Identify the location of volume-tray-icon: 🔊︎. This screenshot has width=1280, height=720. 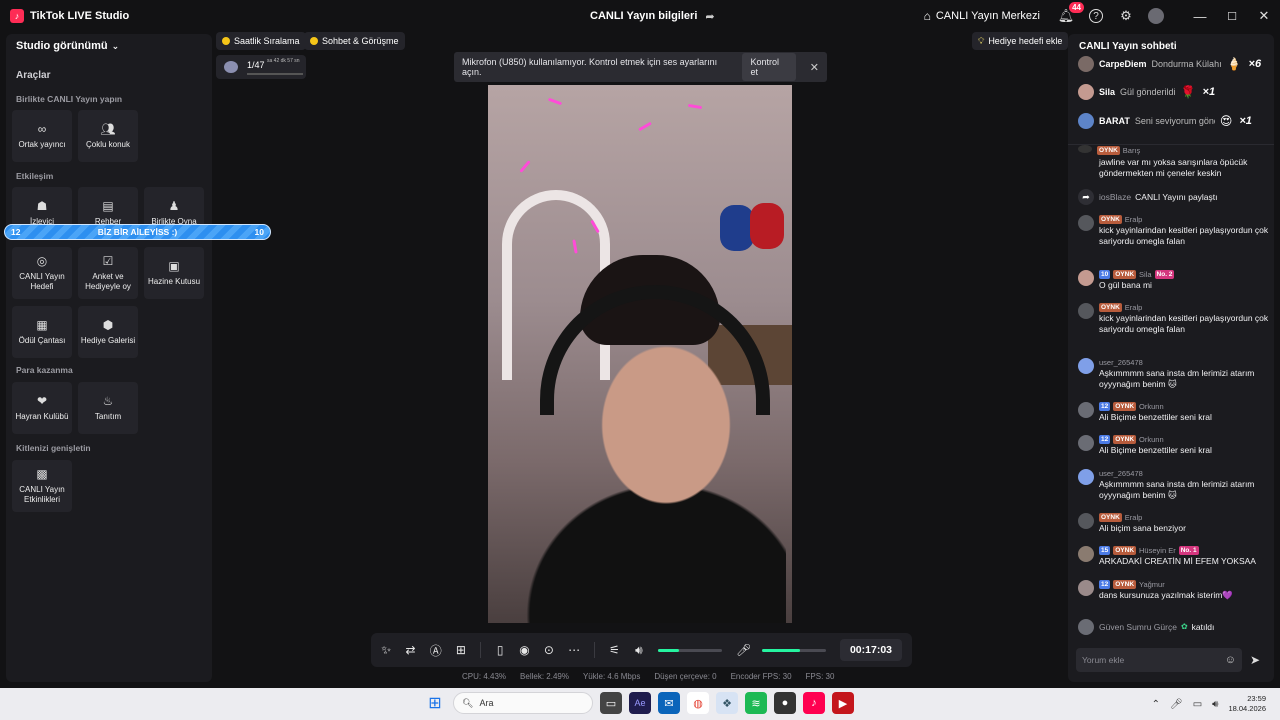
(1215, 704).